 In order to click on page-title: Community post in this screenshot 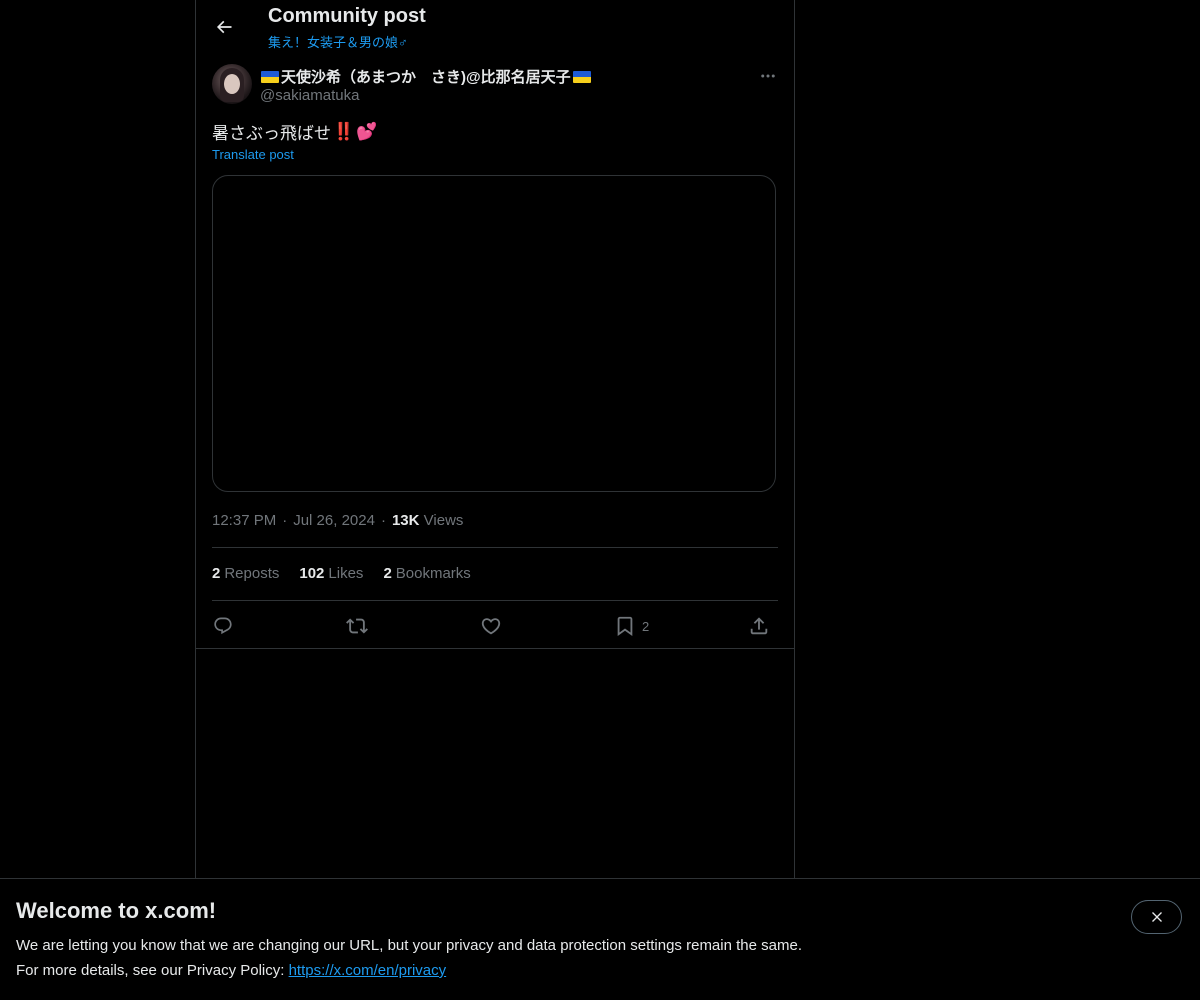, I will do `click(347, 16)`.